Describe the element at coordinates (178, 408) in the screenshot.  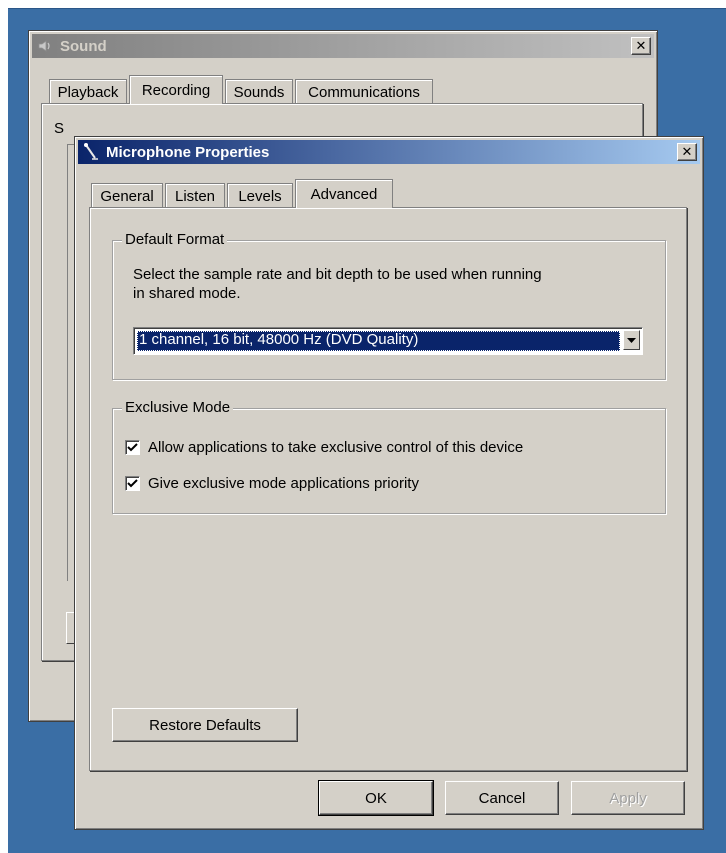
I see `exclusive-mode-legend: Exclusive Mode` at that location.